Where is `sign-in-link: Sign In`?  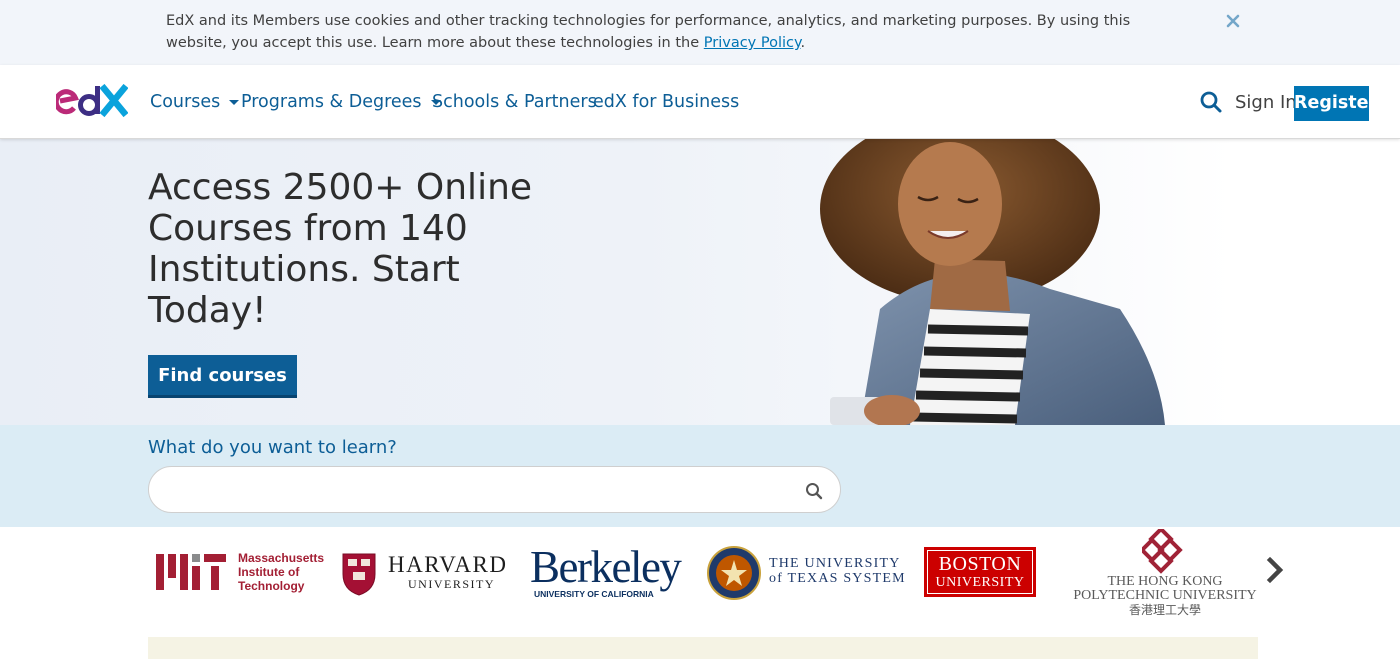 sign-in-link: Sign In is located at coordinates (1266, 103).